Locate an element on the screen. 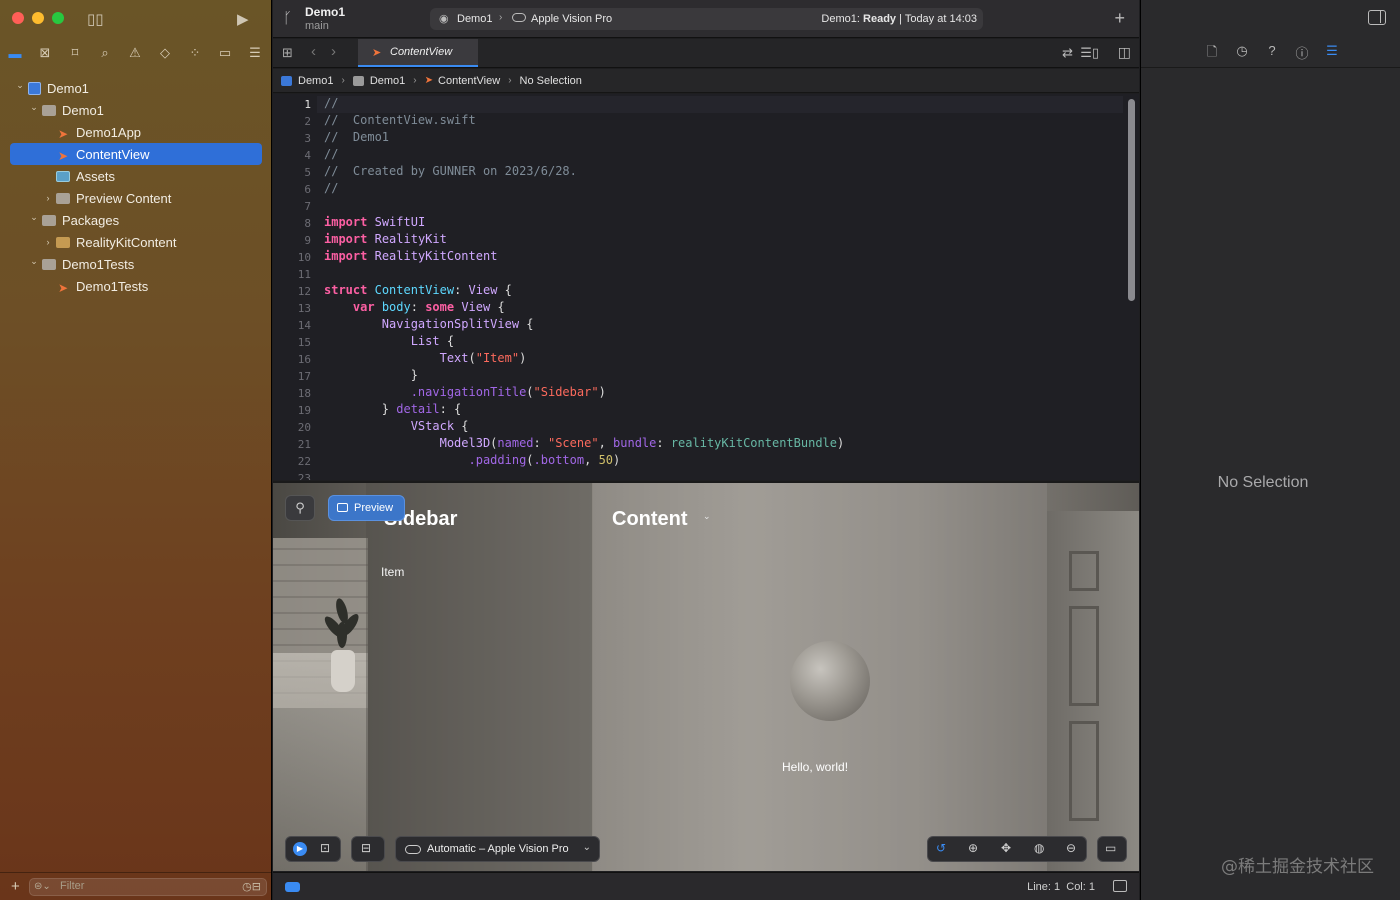 This screenshot has width=1400, height=900. minimize-window-button is located at coordinates (38, 18).